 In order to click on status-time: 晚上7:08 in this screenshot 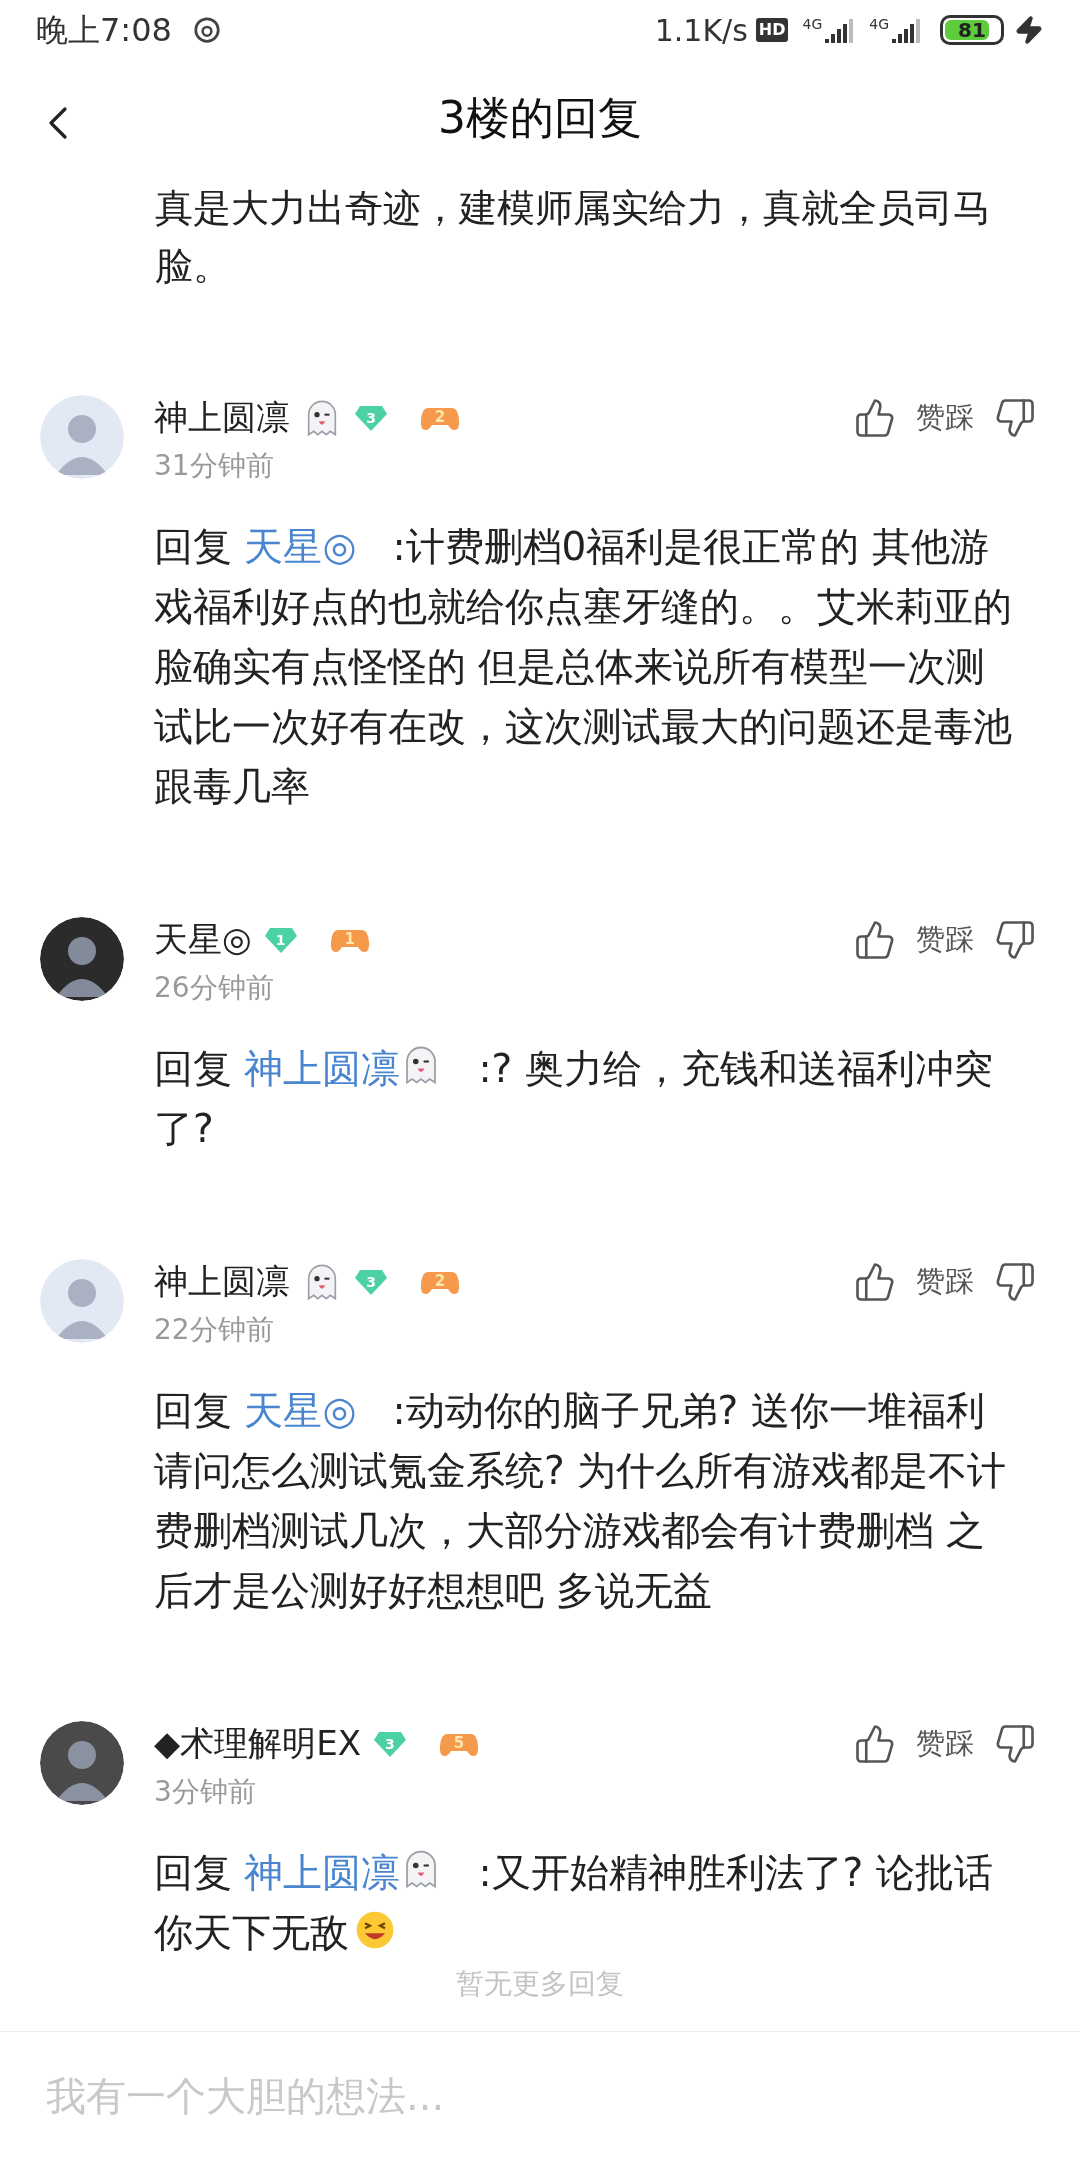, I will do `click(104, 31)`.